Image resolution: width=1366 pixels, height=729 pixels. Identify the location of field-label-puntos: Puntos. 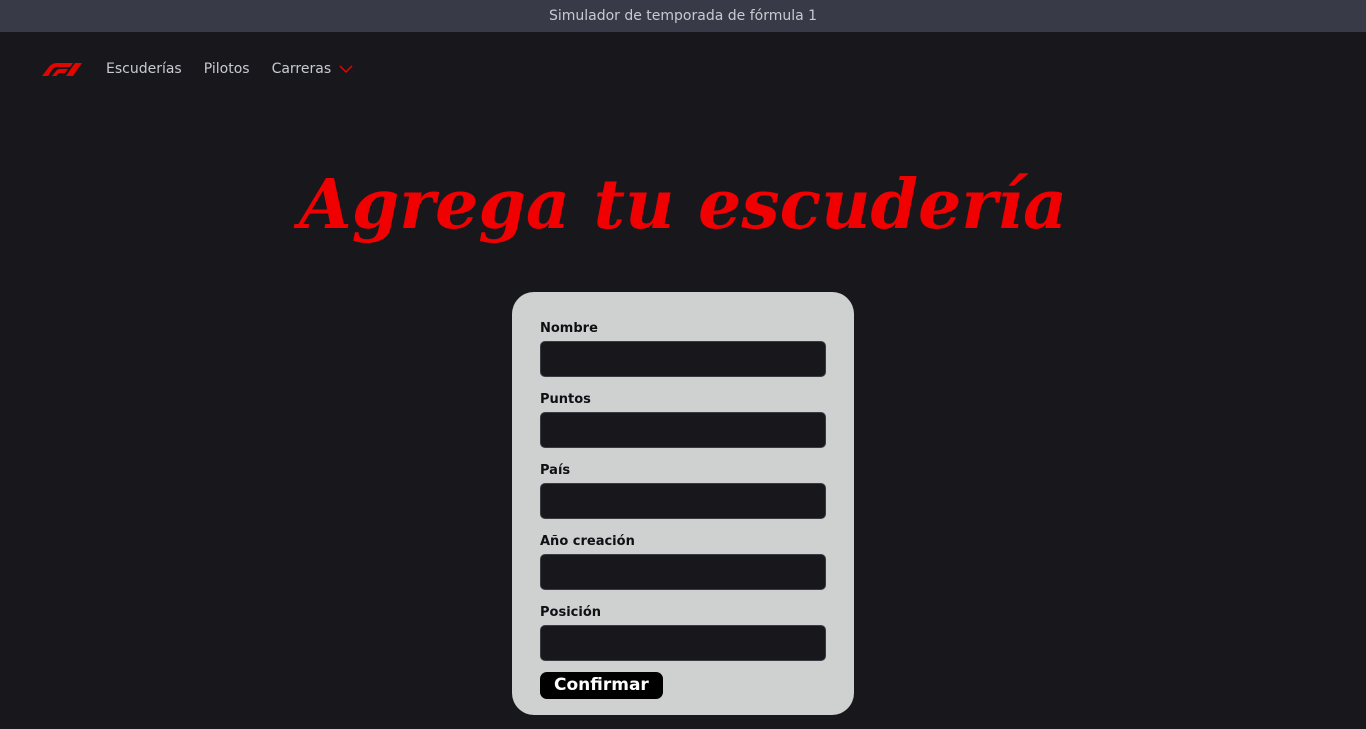
(565, 399).